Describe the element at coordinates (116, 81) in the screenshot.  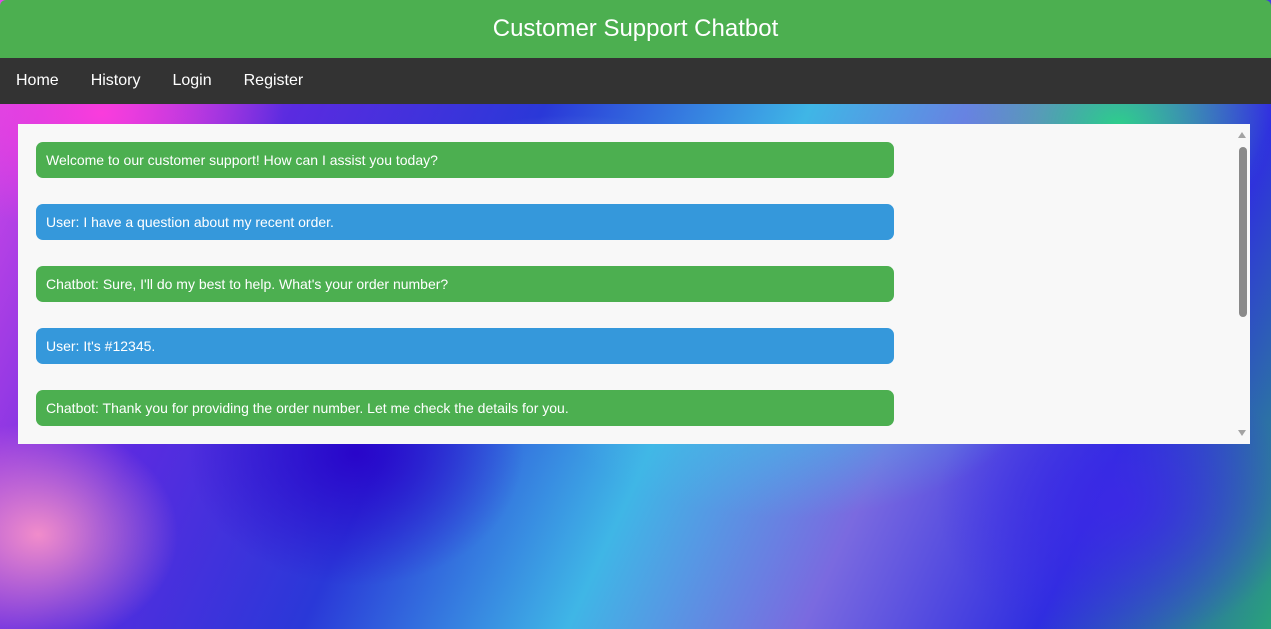
I see `nav-item-history: History` at that location.